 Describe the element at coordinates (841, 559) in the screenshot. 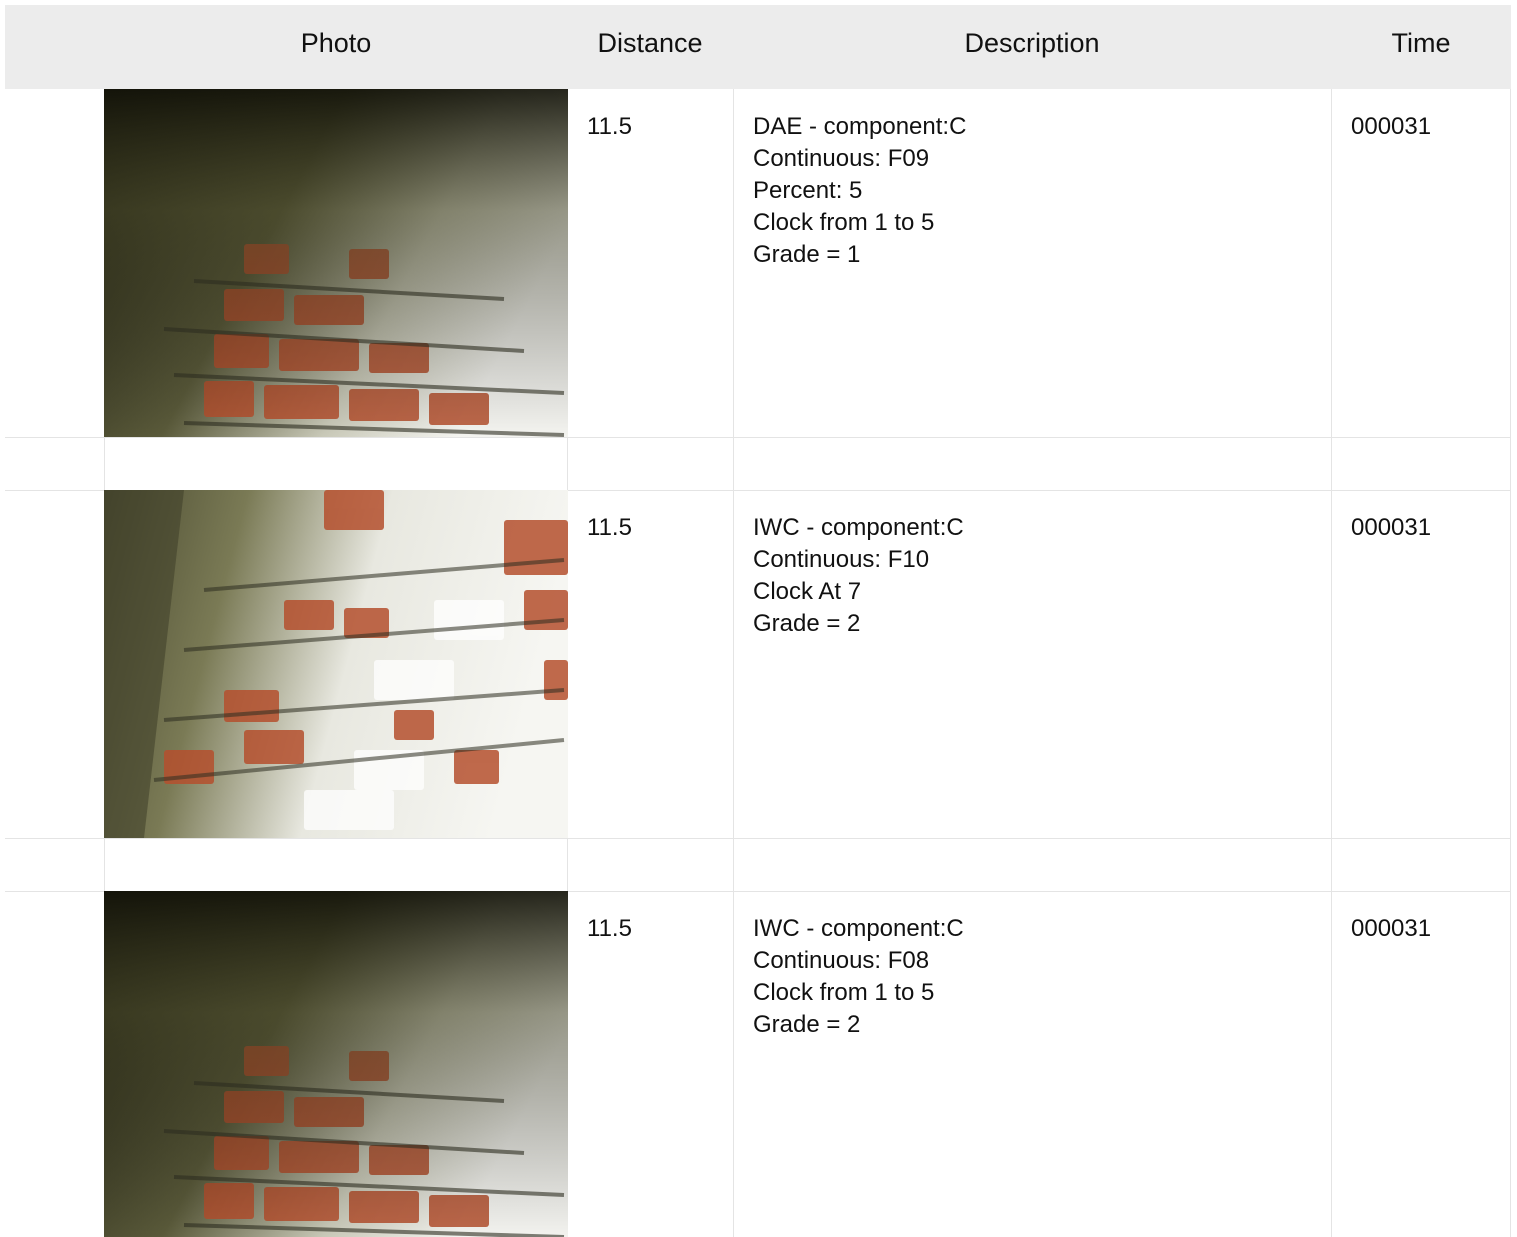

I see `description-line: Continuous: F10` at that location.